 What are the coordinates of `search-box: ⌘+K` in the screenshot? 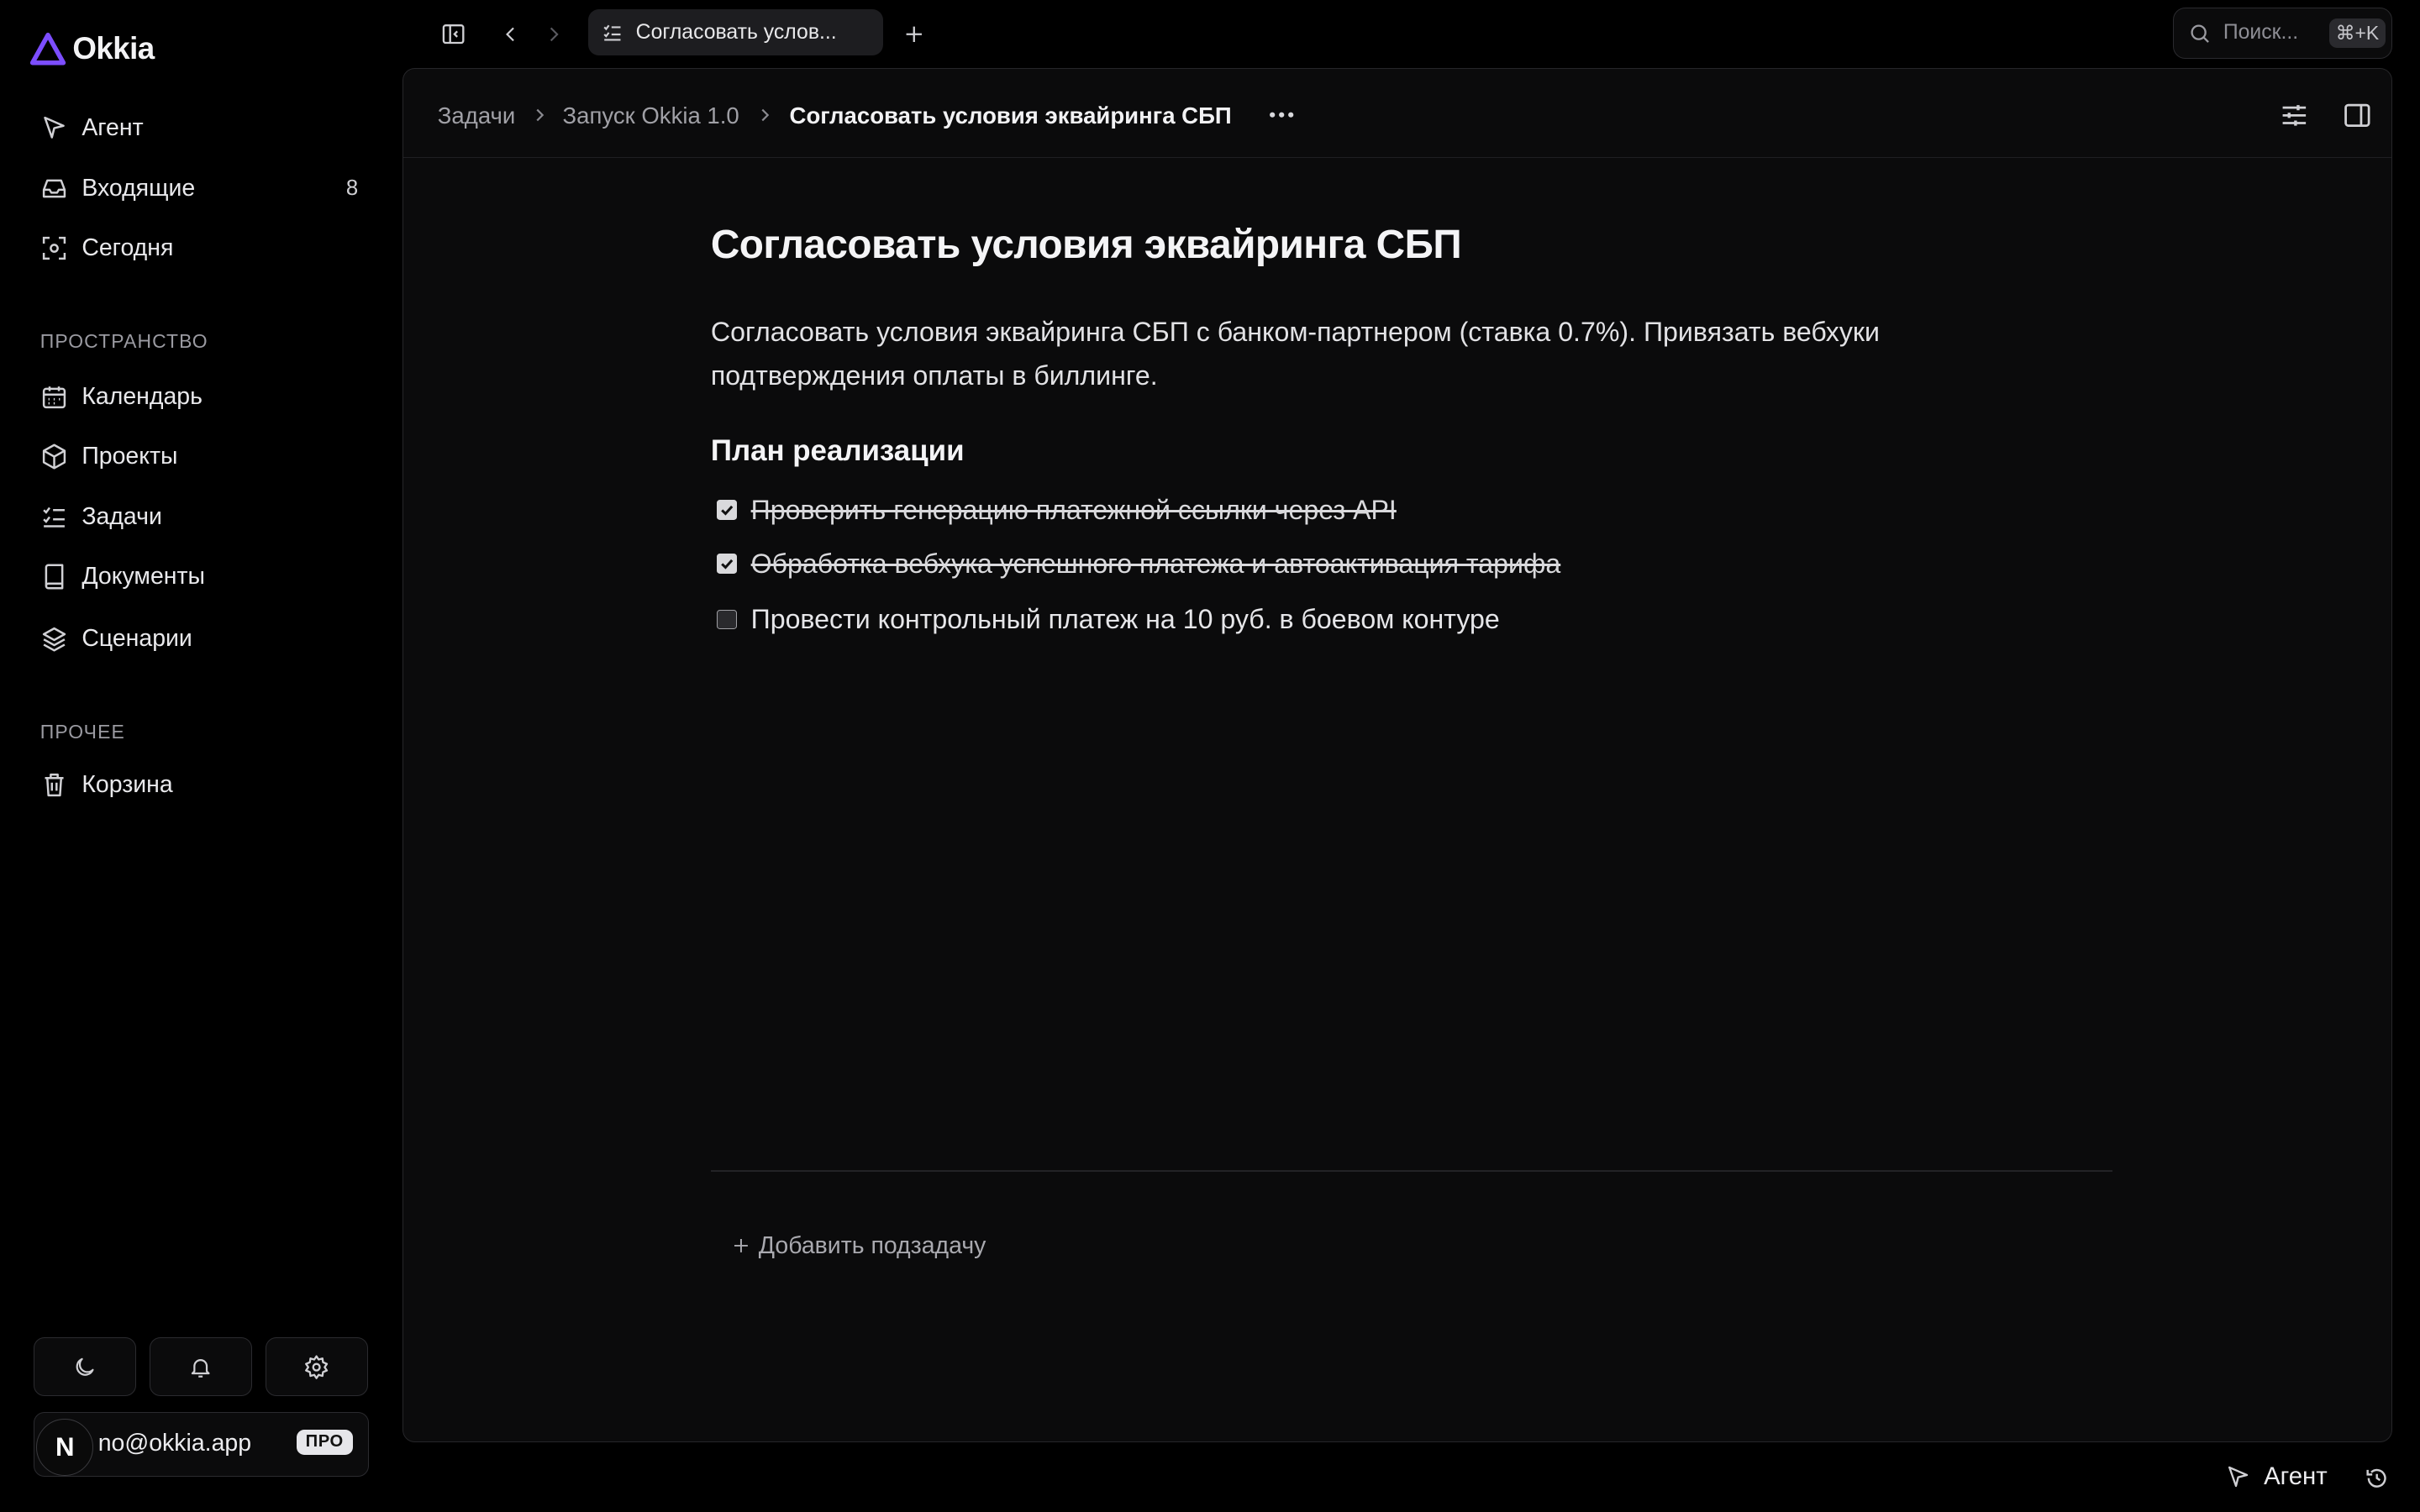 It's located at (2282, 33).